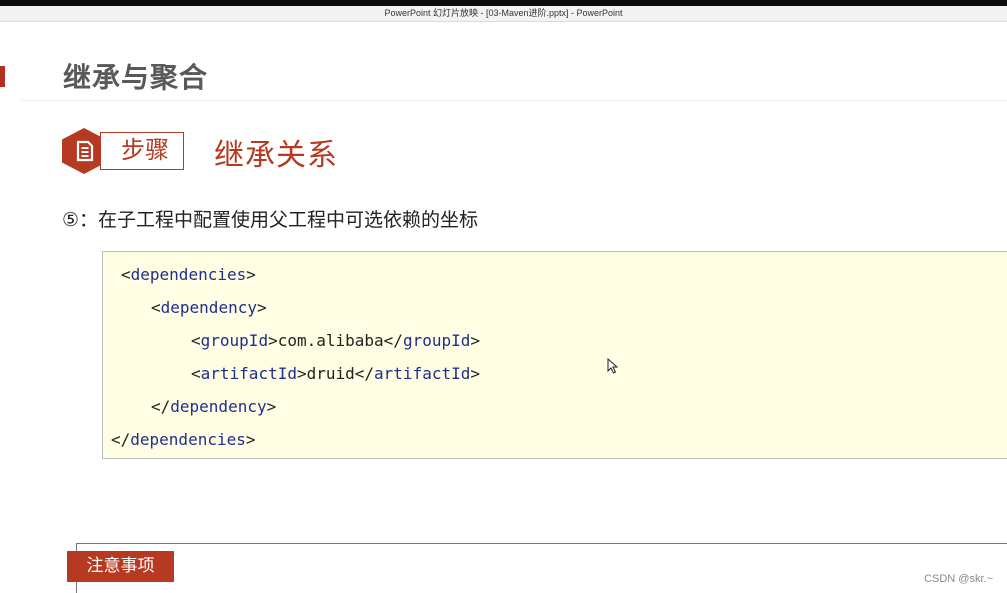 The width and height of the screenshot is (1007, 593). Describe the element at coordinates (336, 340) in the screenshot. I see `code-line-3: <groupId>com.alibaba</groupId>` at that location.